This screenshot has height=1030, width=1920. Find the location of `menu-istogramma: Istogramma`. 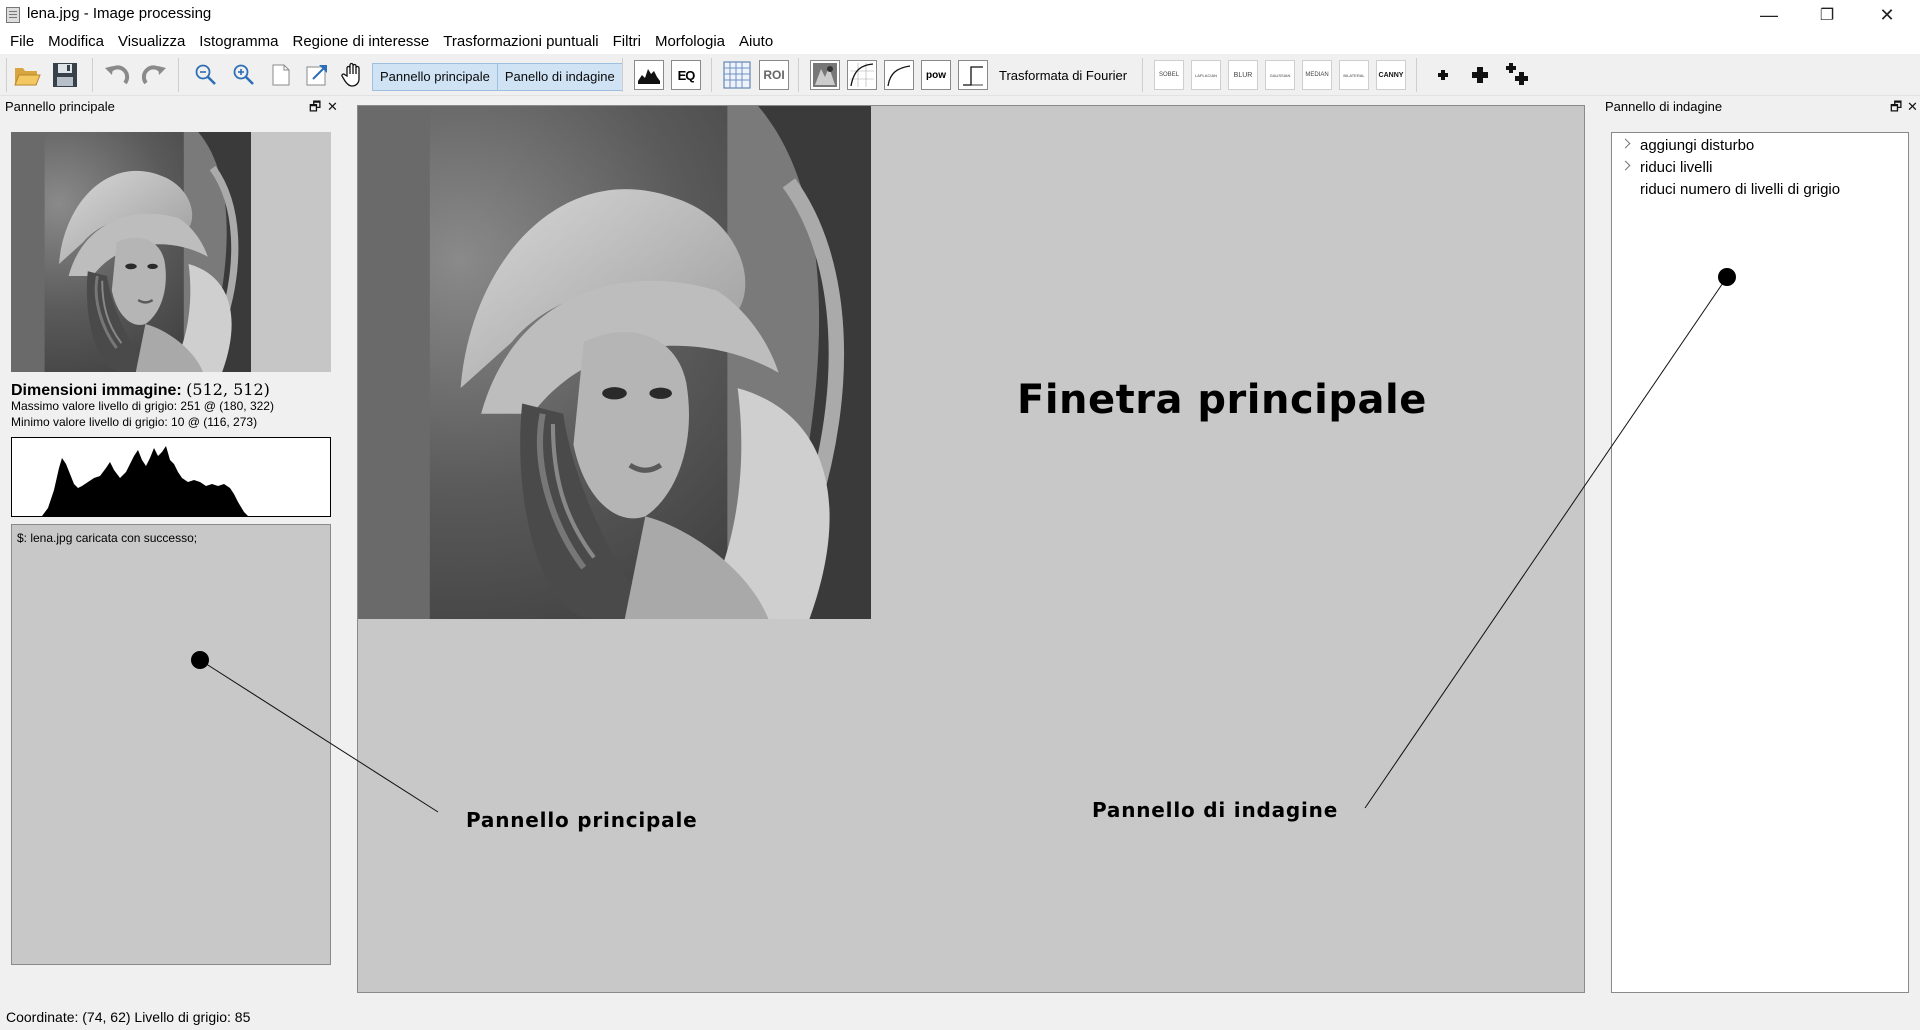

menu-istogramma: Istogramma is located at coordinates (238, 42).